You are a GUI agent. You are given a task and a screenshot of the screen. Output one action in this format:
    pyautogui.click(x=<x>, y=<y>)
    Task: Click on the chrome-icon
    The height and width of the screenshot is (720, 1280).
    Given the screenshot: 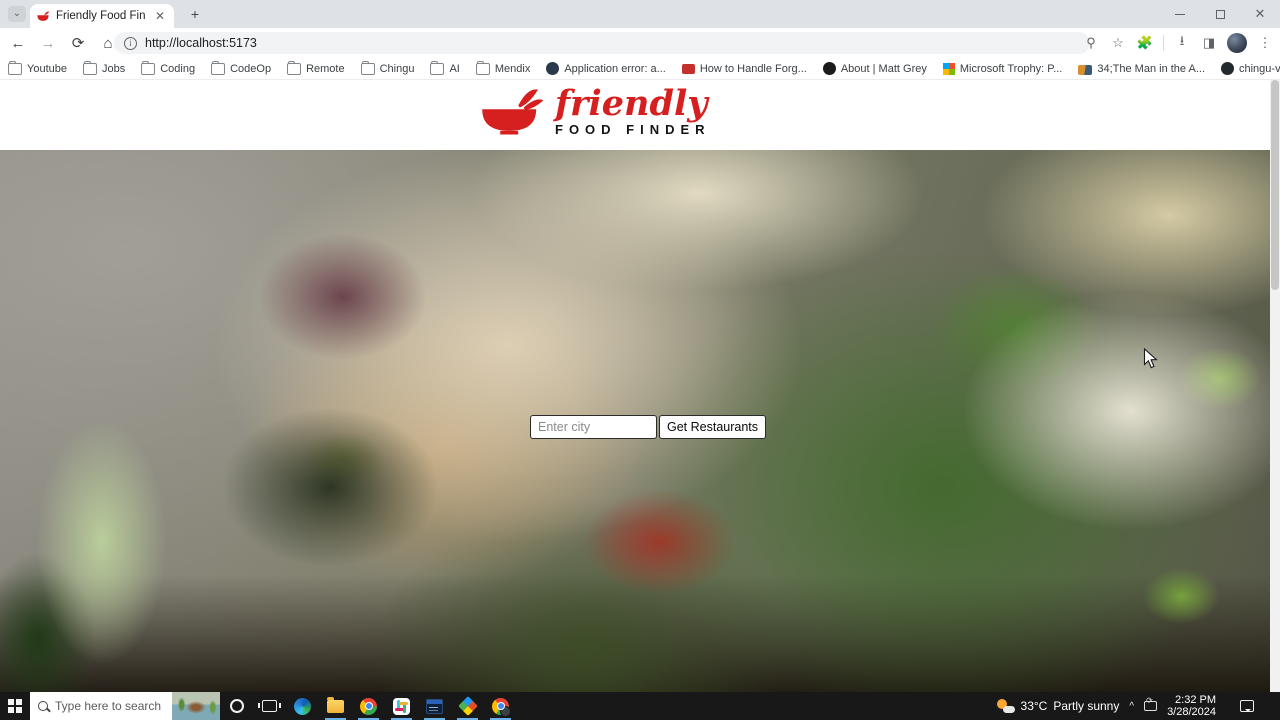 What is the action you would take?
    pyautogui.click(x=368, y=706)
    